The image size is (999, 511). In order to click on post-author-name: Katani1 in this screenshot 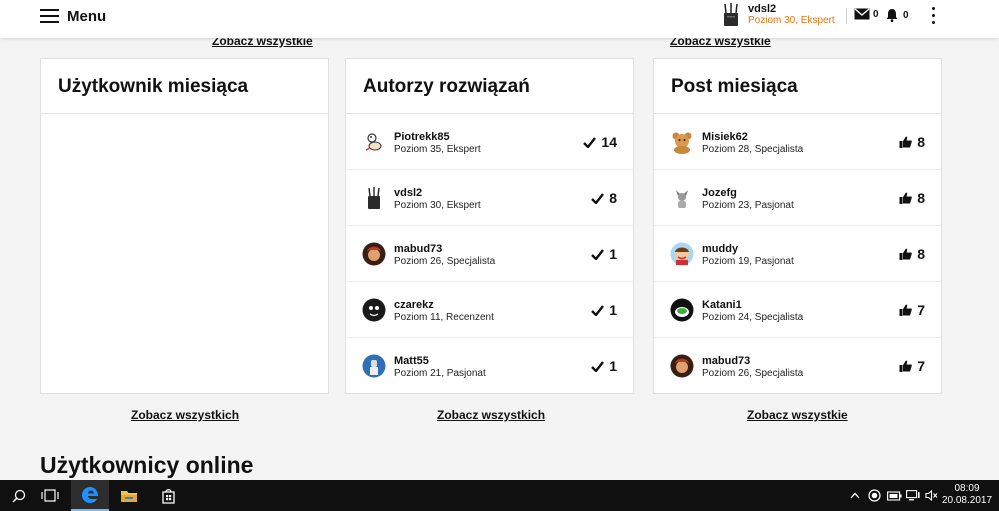, I will do `click(722, 305)`.